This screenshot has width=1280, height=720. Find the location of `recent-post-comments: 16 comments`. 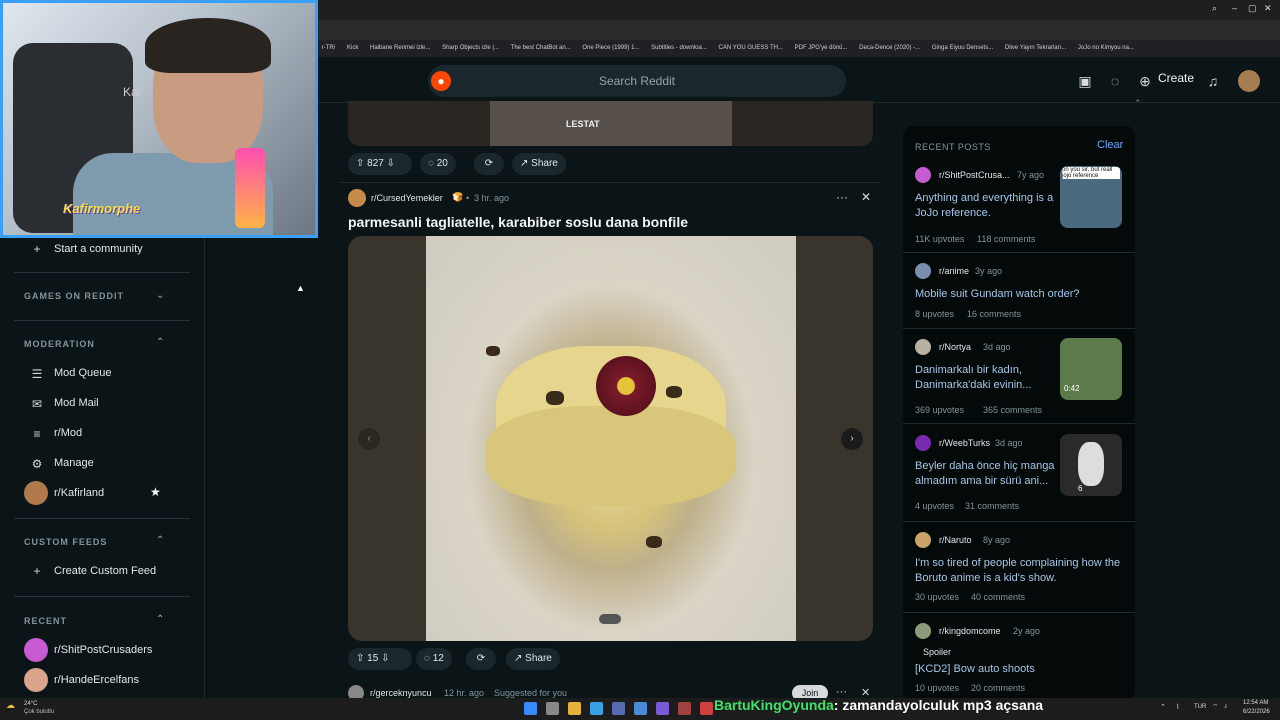

recent-post-comments: 16 comments is located at coordinates (994, 314).